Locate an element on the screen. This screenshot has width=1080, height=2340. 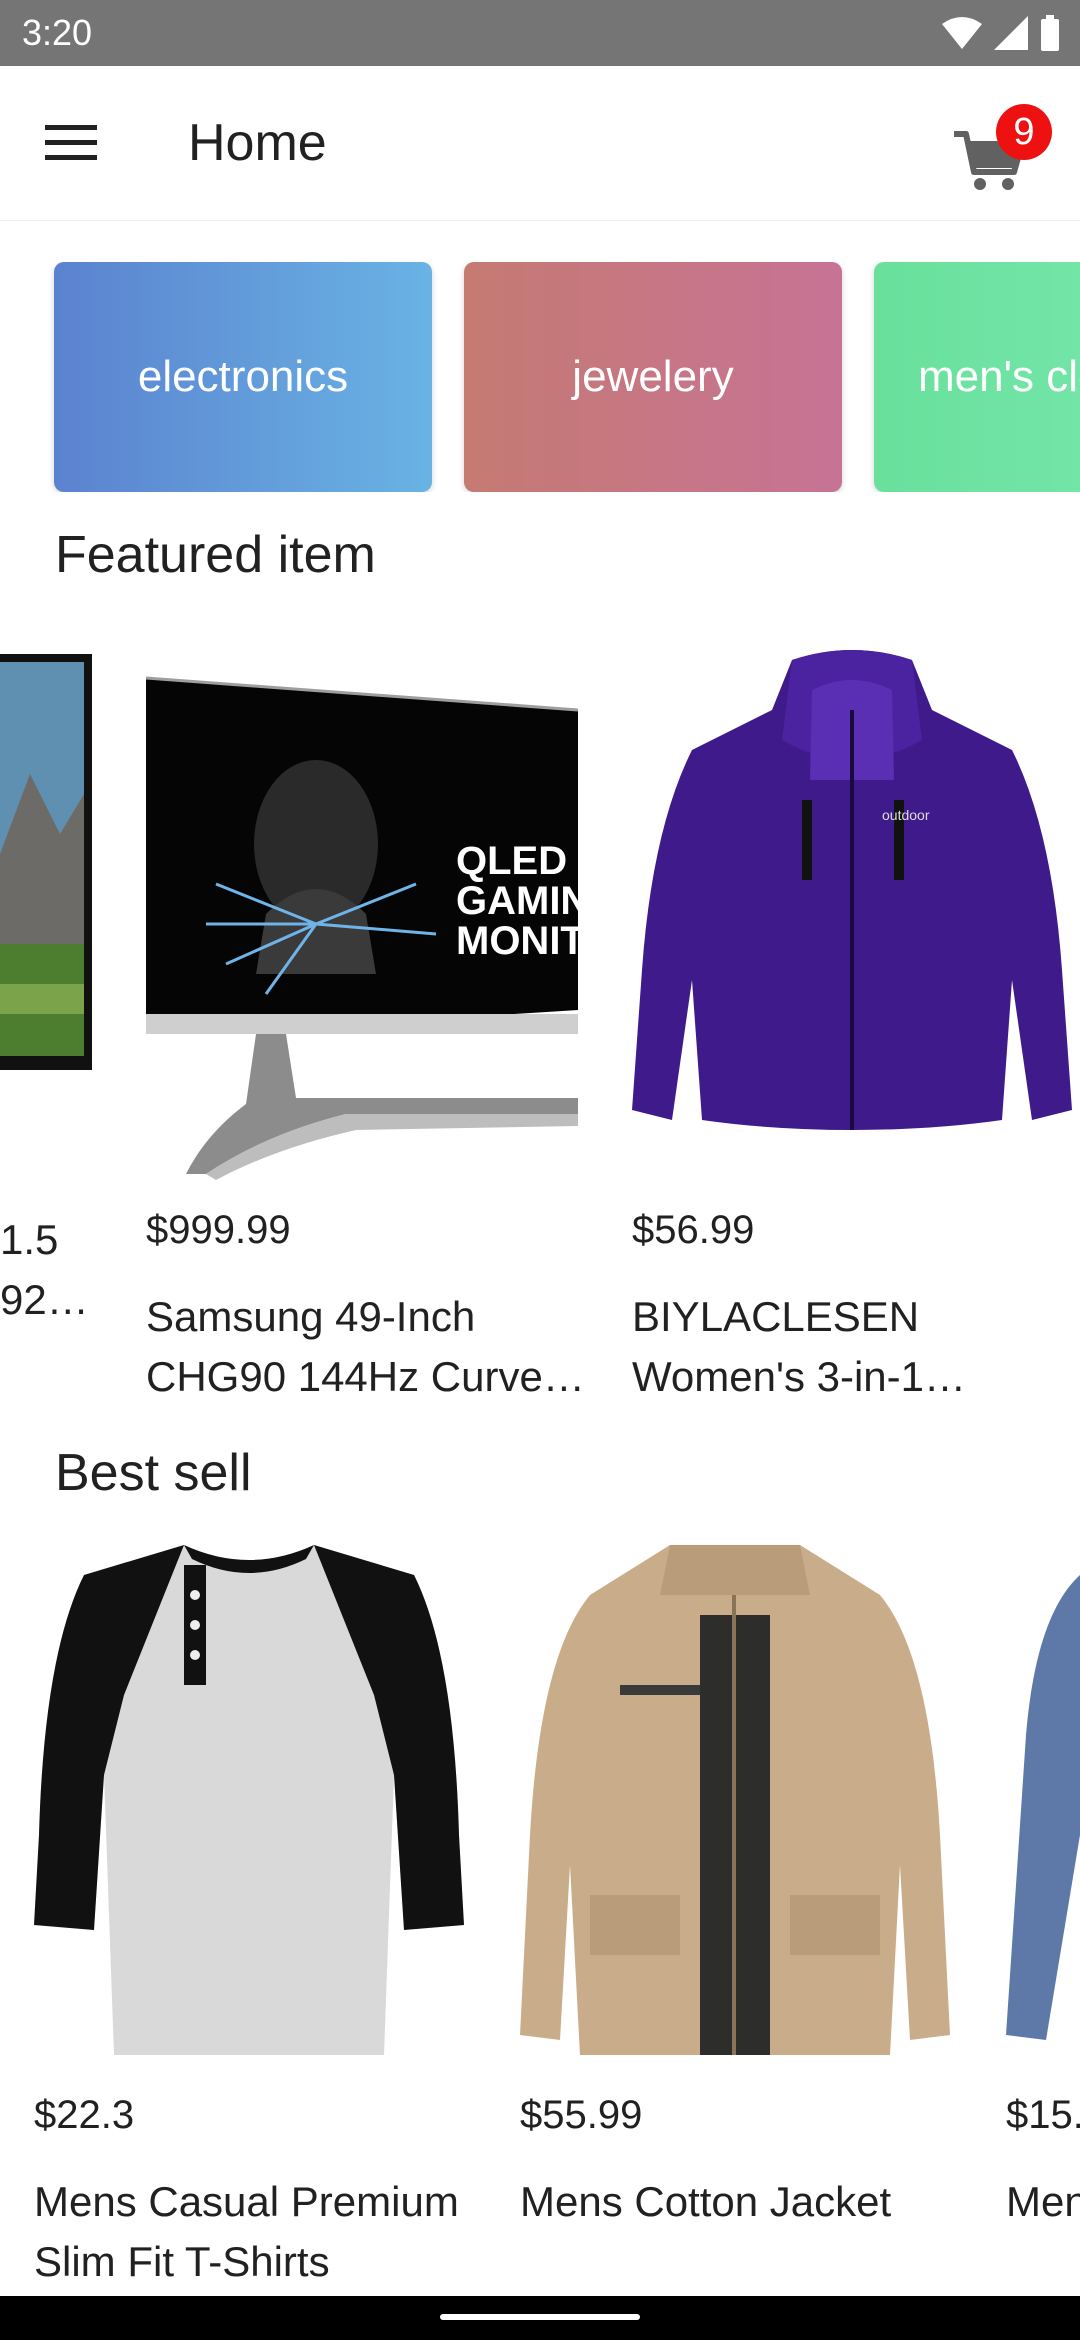
svg-text: outdoor is located at coordinates (906, 815).